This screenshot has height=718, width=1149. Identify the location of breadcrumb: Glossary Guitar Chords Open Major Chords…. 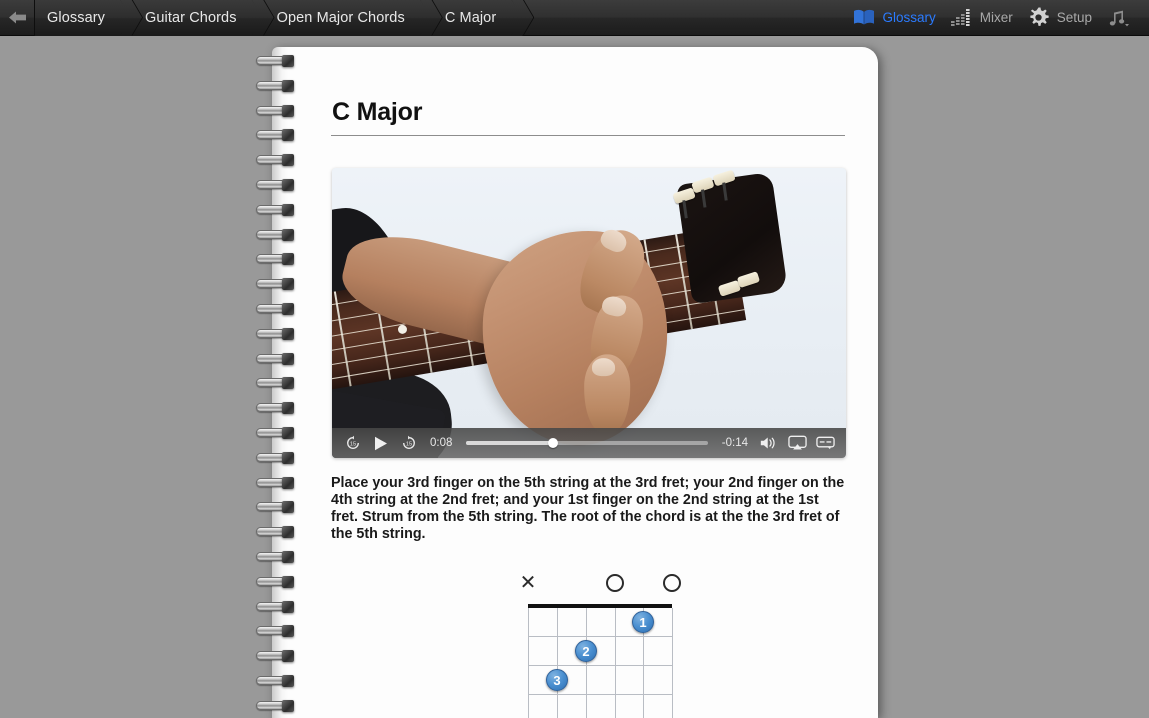
(278, 18).